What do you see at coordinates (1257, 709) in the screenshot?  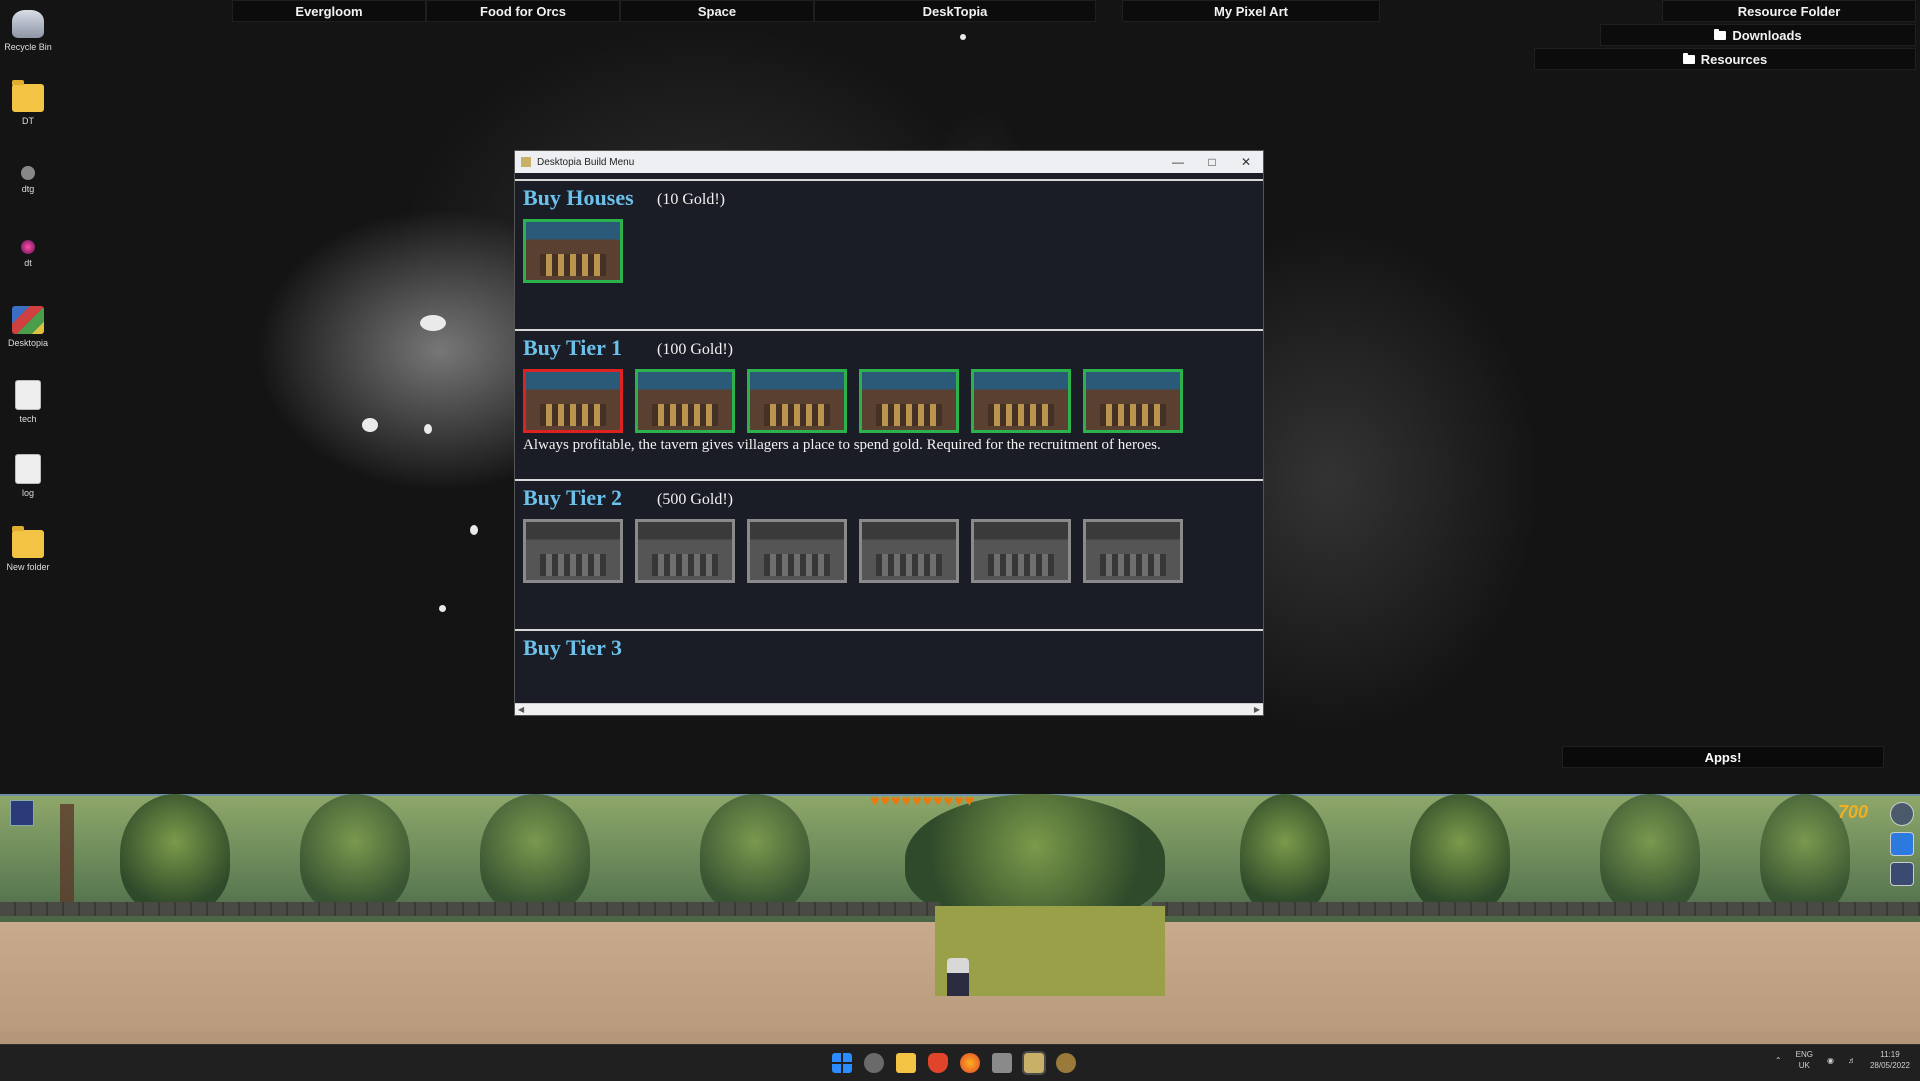 I see `scroll-right-icon: ▶` at bounding box center [1257, 709].